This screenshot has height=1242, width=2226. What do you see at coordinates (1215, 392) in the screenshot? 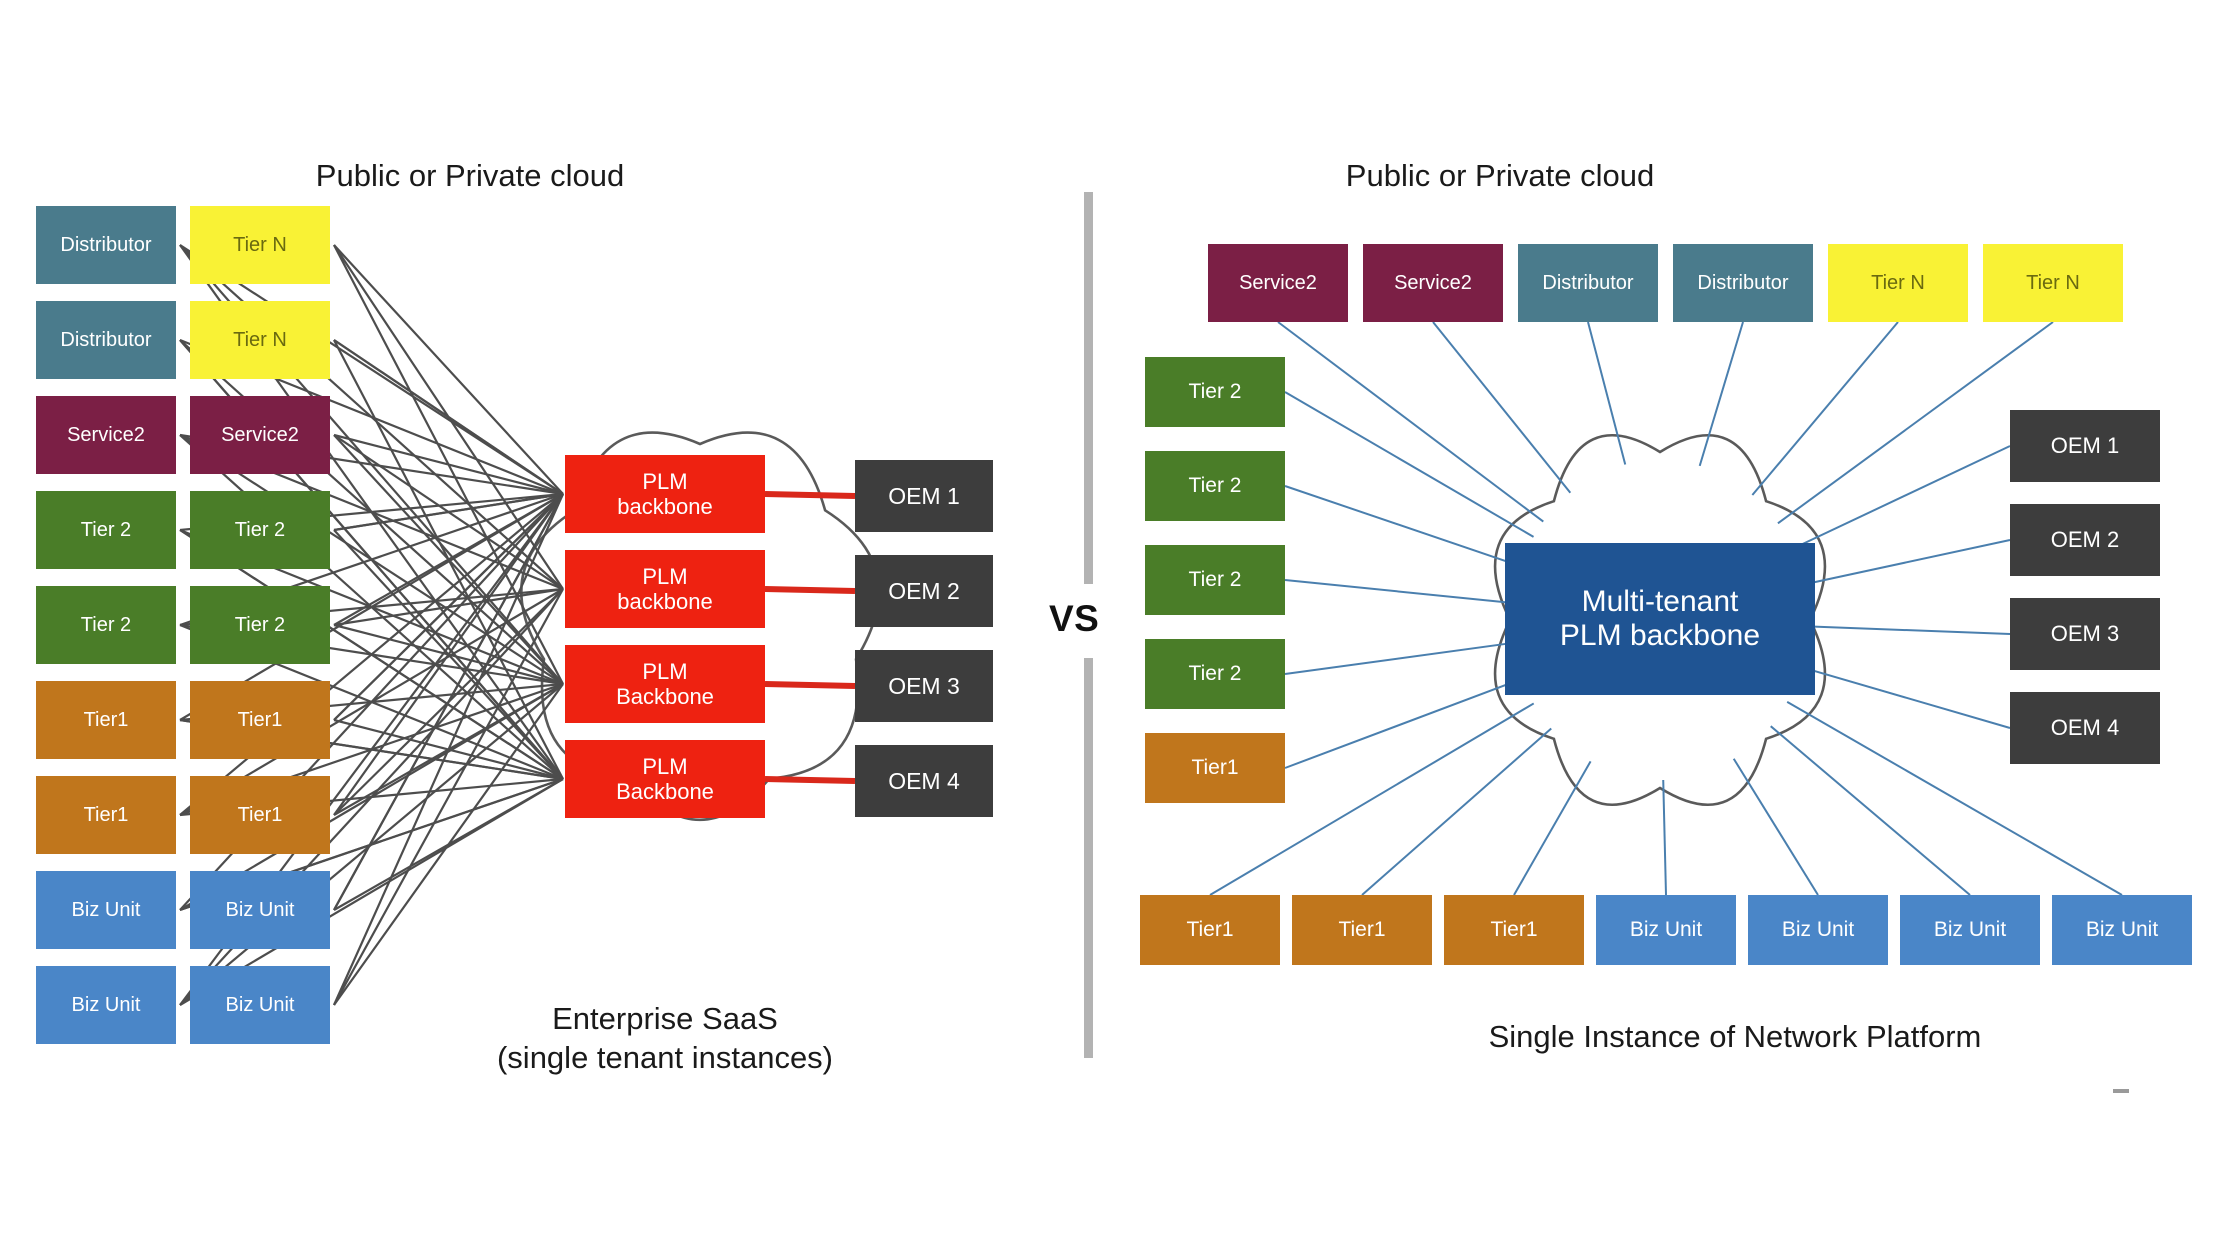
I see `right-left-tier-2-0: Tier 2` at bounding box center [1215, 392].